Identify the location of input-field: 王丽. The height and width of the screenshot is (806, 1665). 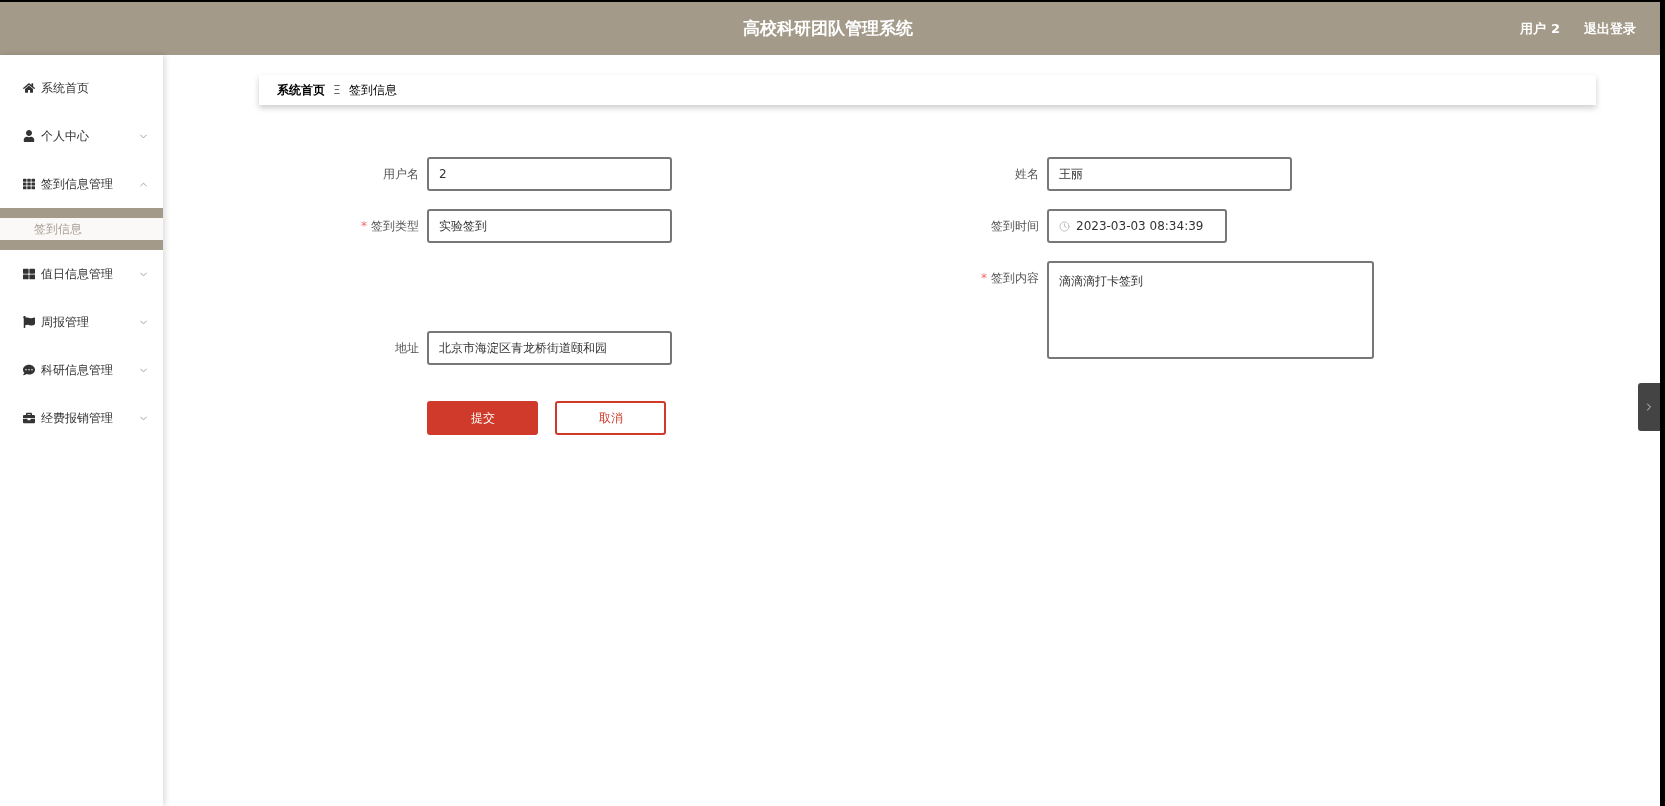
(1169, 174).